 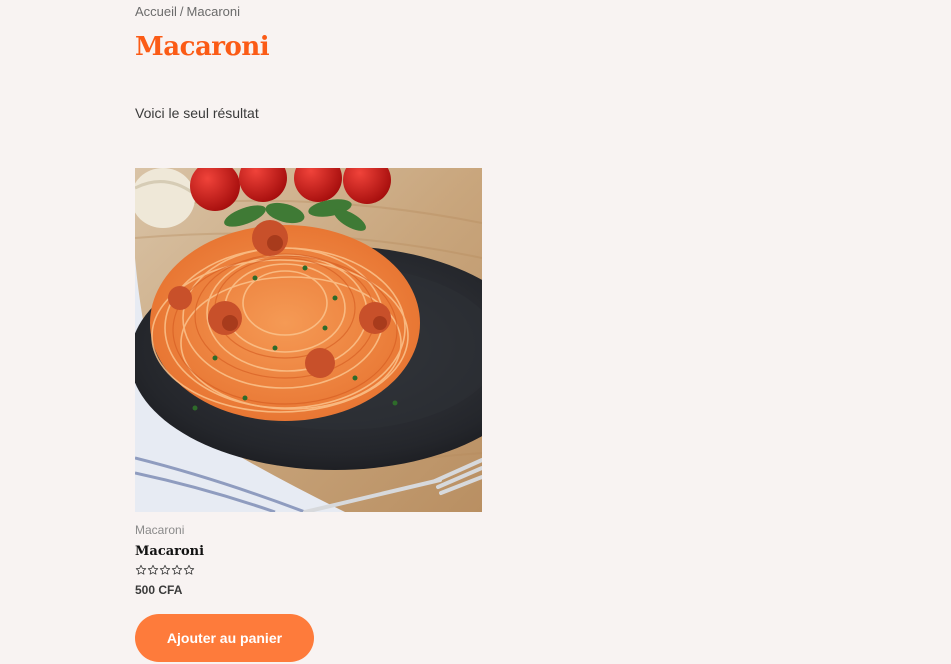 I want to click on breadcrumb-current: Macaroni, so click(x=213, y=11).